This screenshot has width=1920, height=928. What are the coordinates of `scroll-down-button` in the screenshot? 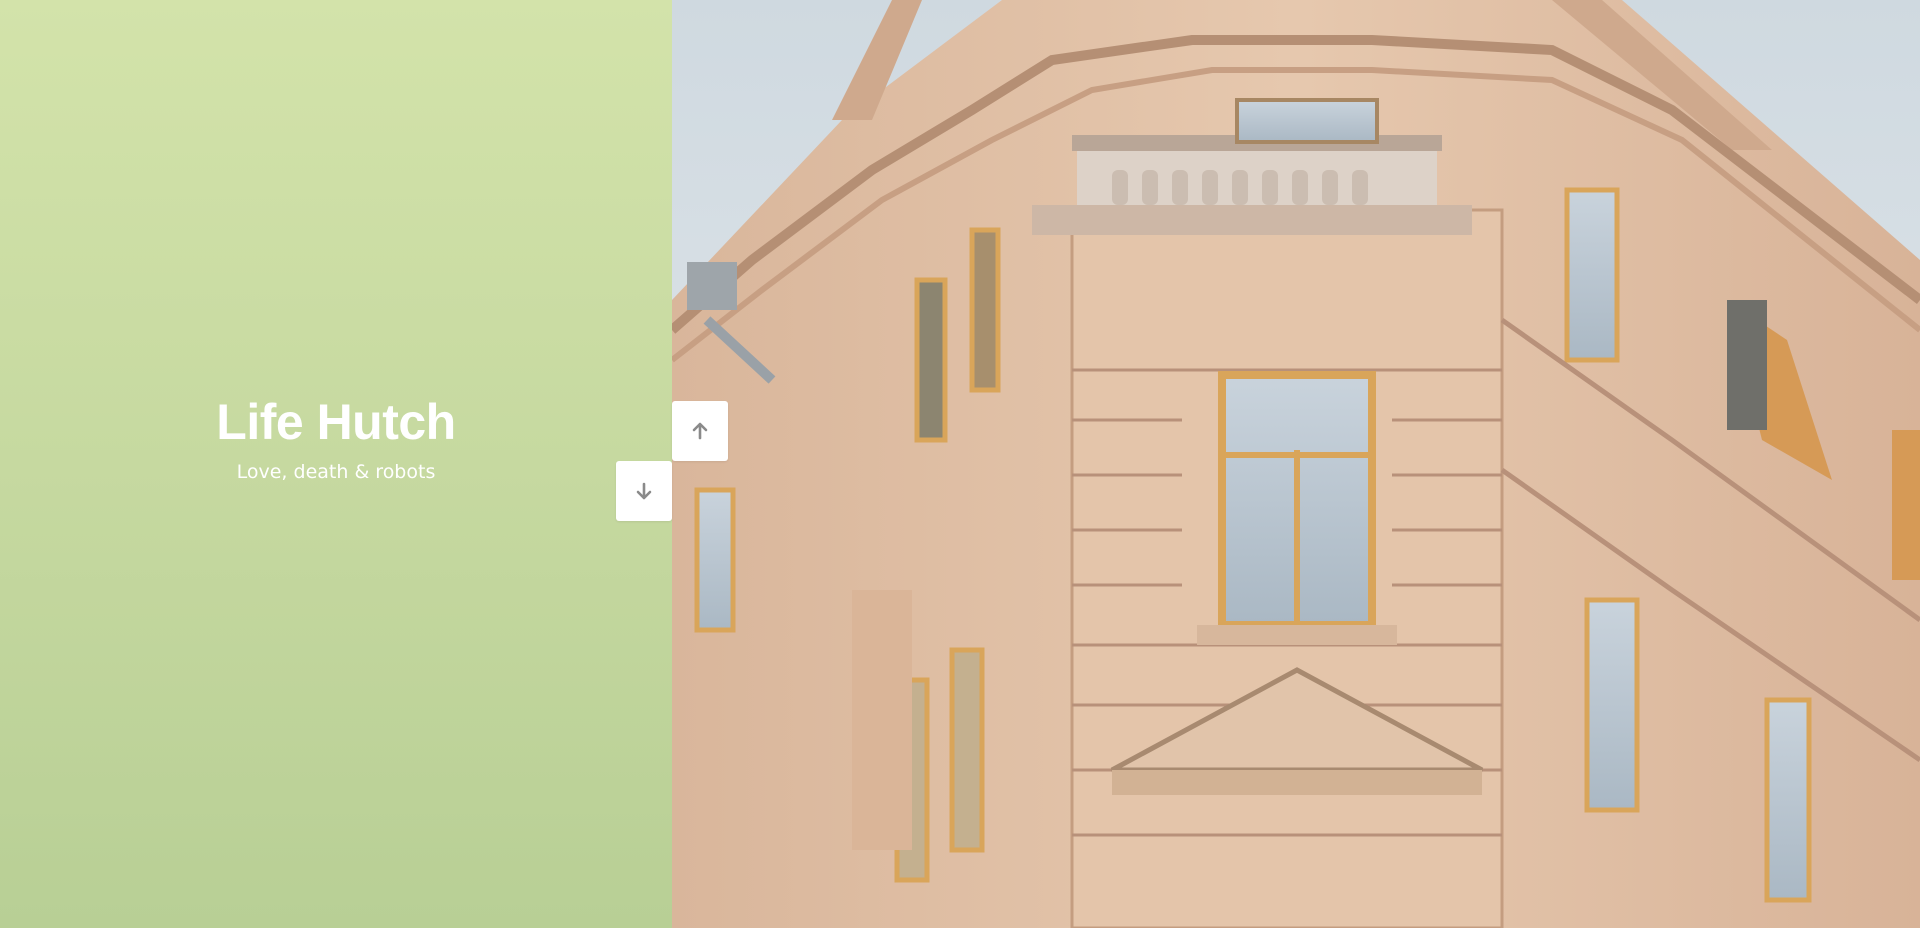 It's located at (644, 491).